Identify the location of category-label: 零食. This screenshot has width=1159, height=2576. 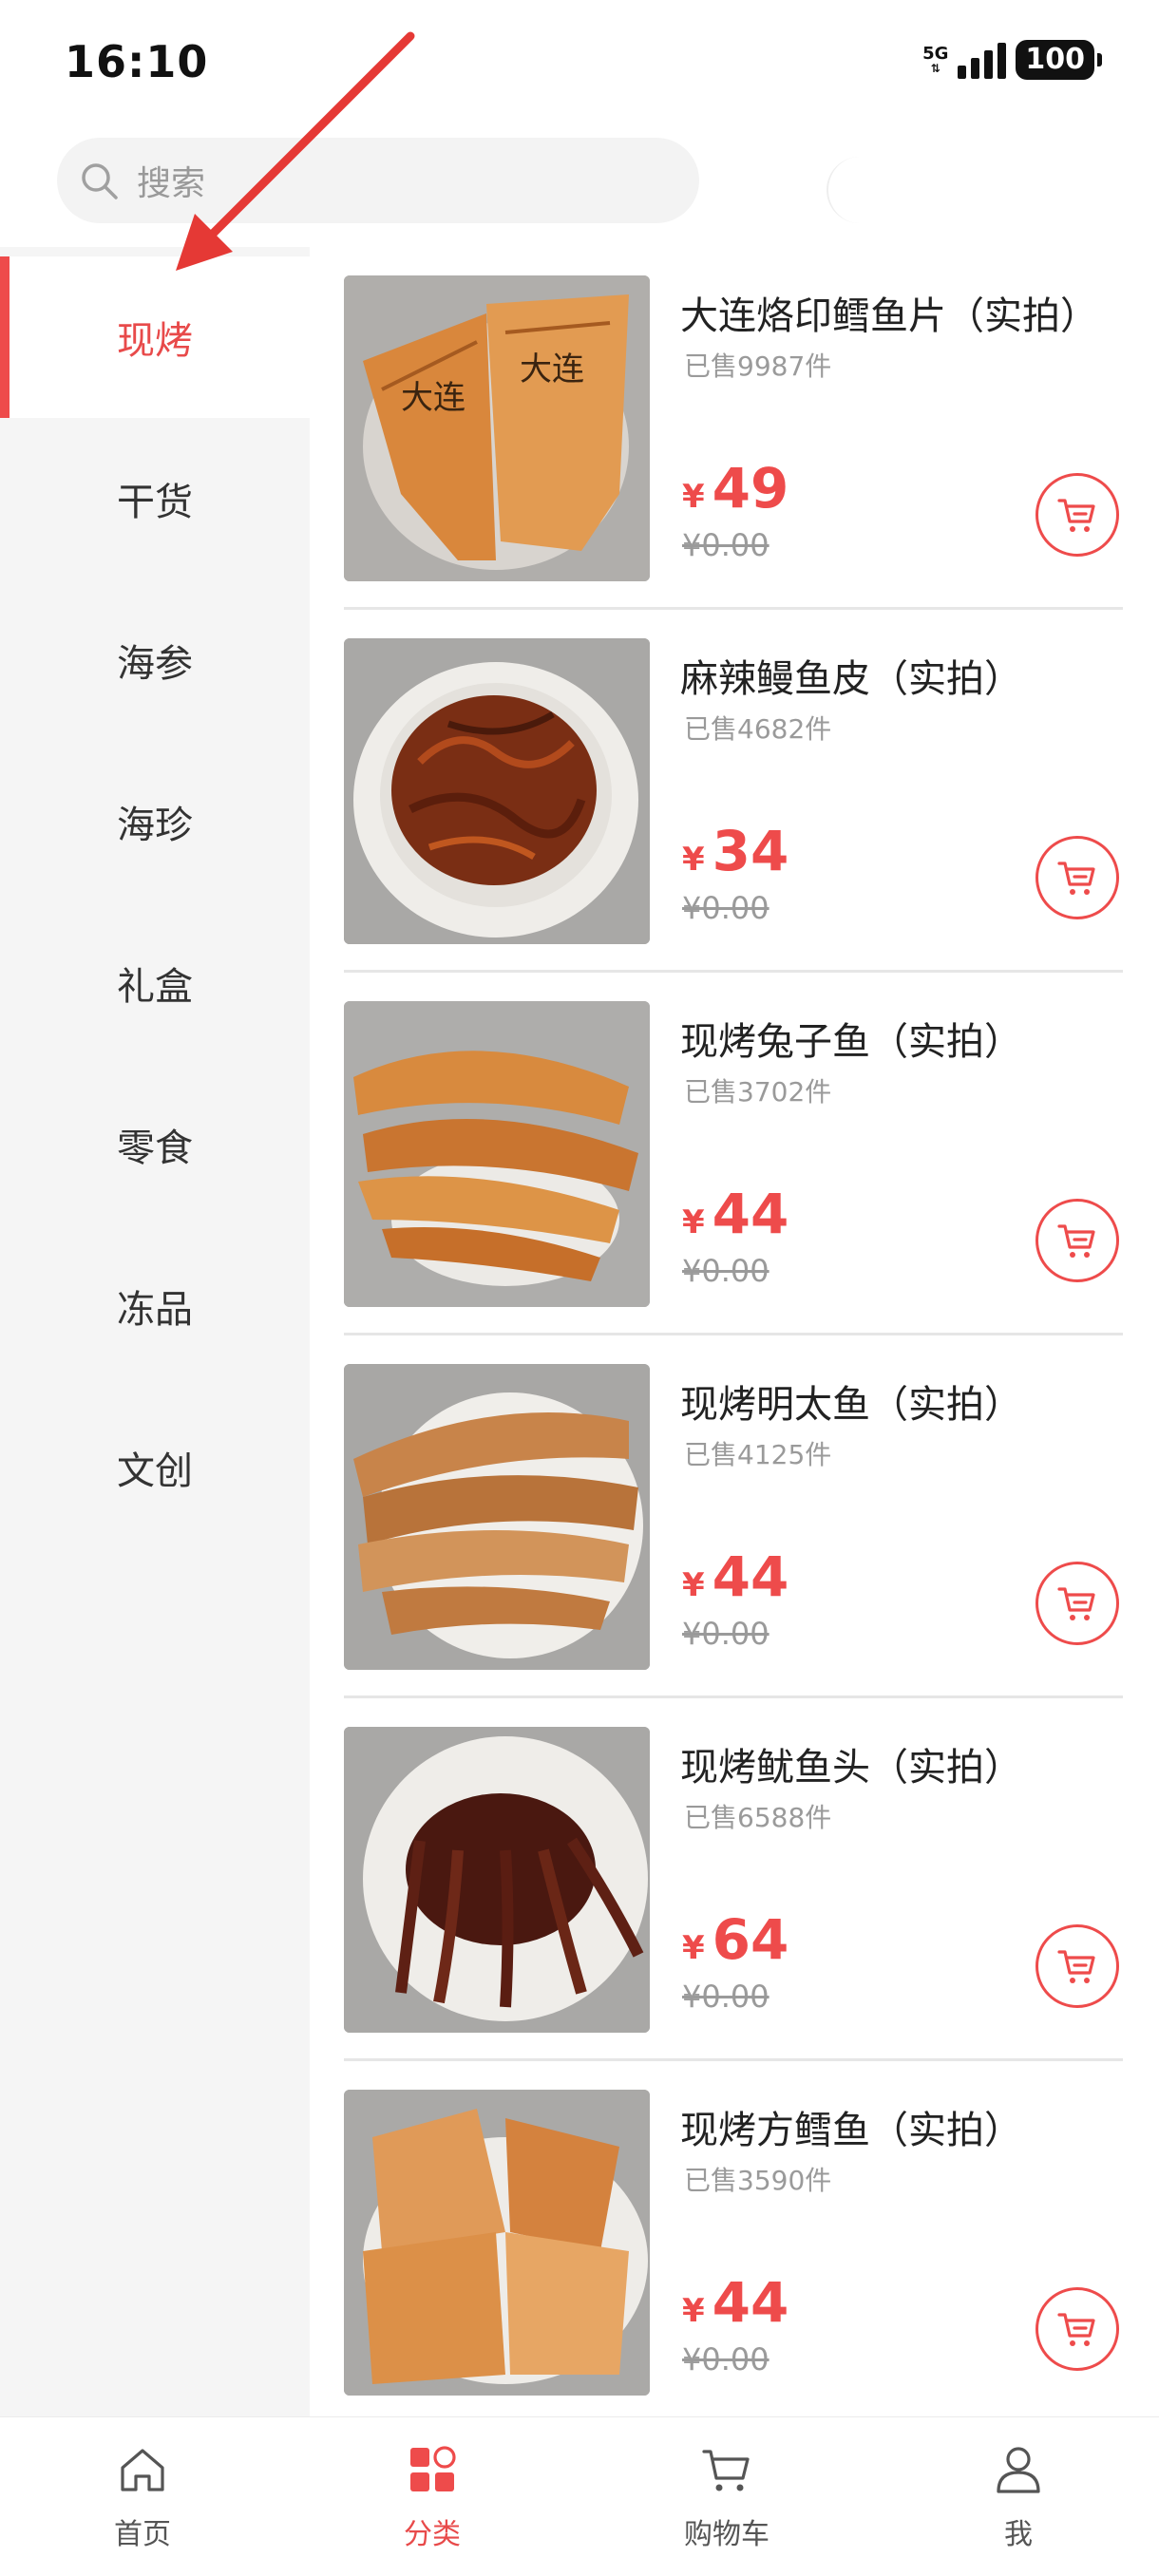
(155, 1148).